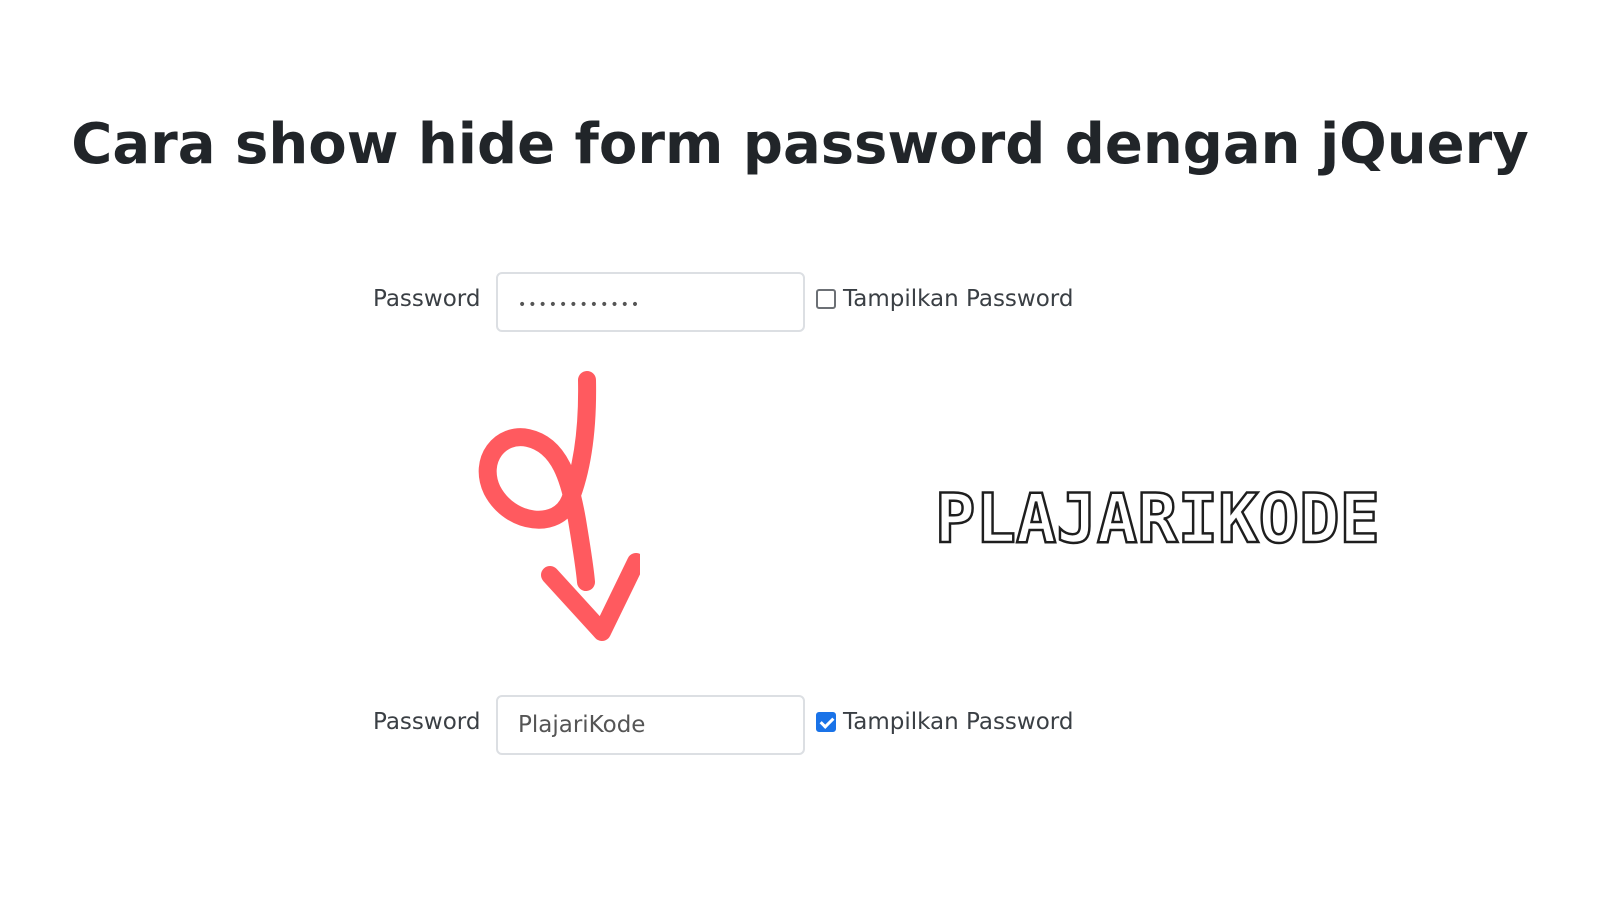 The image size is (1600, 900). Describe the element at coordinates (650, 725) in the screenshot. I see `password-input-shown: PlajariKode` at that location.